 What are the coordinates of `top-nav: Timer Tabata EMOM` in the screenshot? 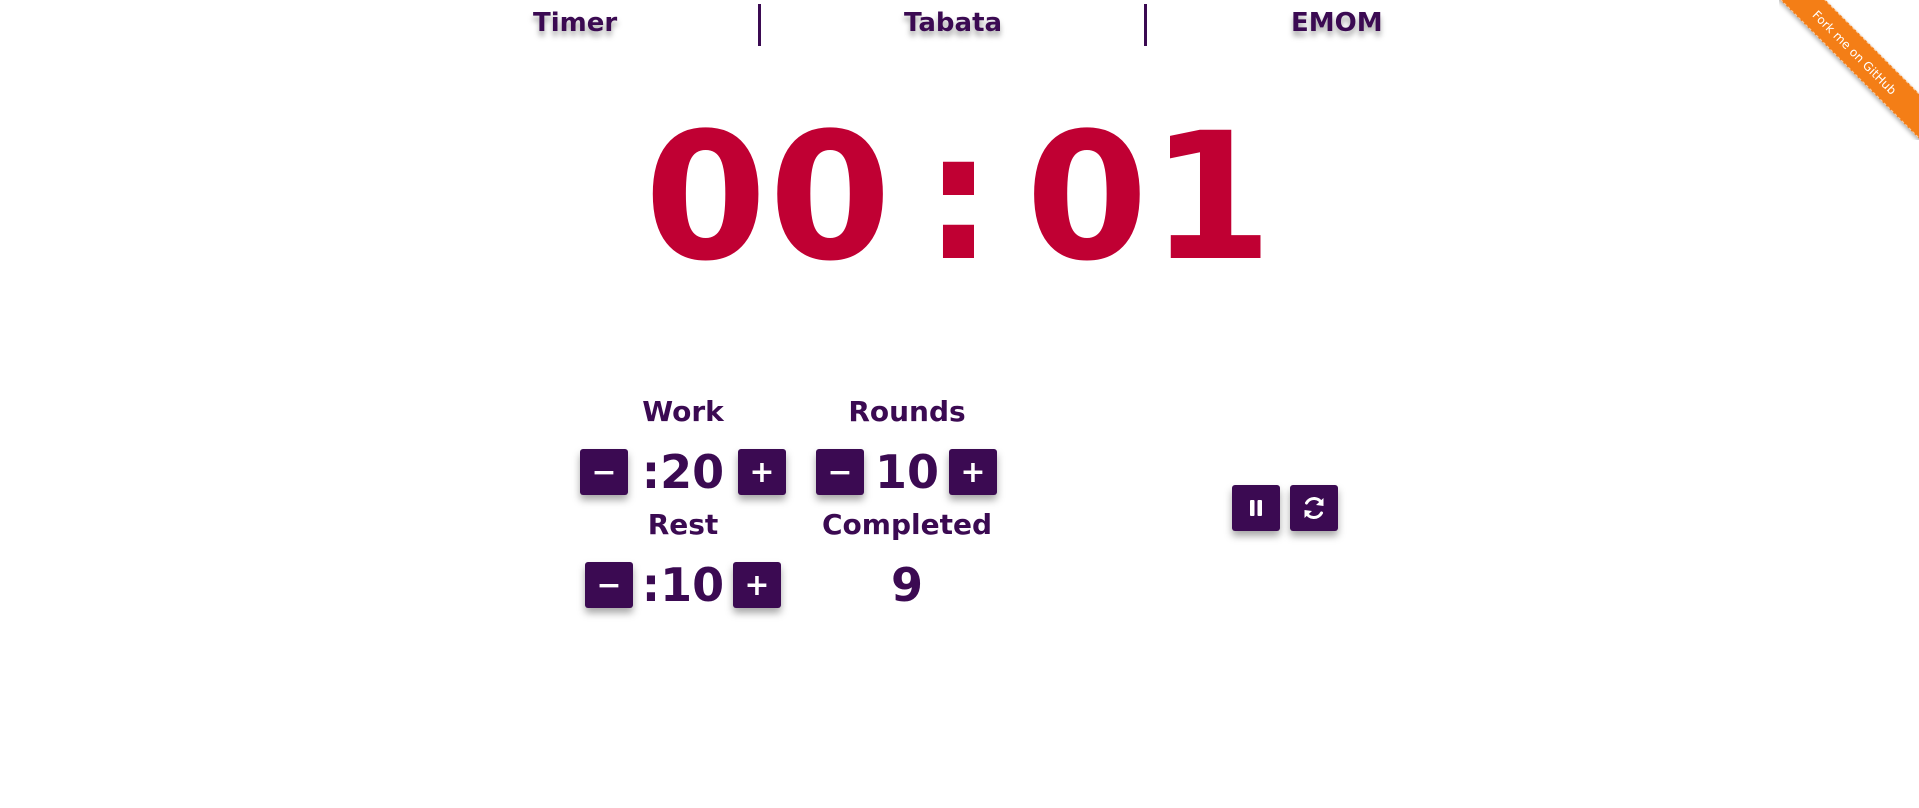 It's located at (959, 23).